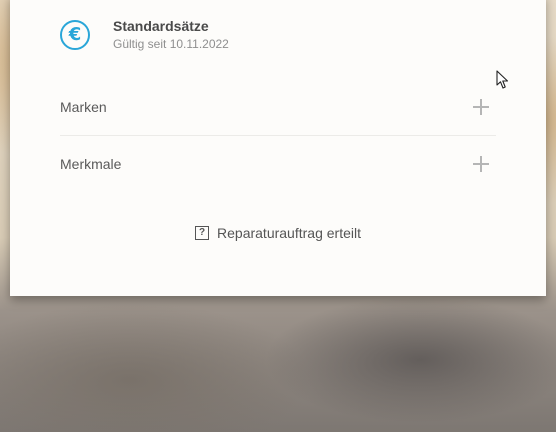 The height and width of the screenshot is (432, 556). What do you see at coordinates (289, 233) in the screenshot?
I see `repair-order-label: Reparaturauftrag erteilt` at bounding box center [289, 233].